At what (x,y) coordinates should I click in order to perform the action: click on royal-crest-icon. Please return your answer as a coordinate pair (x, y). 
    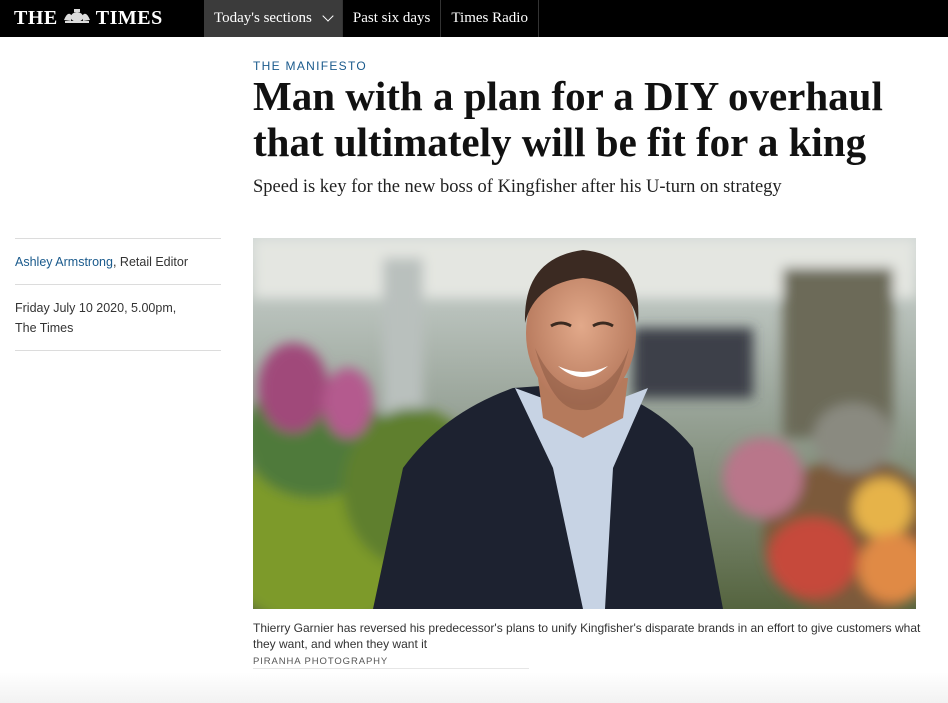
    Looking at the image, I should click on (77, 18).